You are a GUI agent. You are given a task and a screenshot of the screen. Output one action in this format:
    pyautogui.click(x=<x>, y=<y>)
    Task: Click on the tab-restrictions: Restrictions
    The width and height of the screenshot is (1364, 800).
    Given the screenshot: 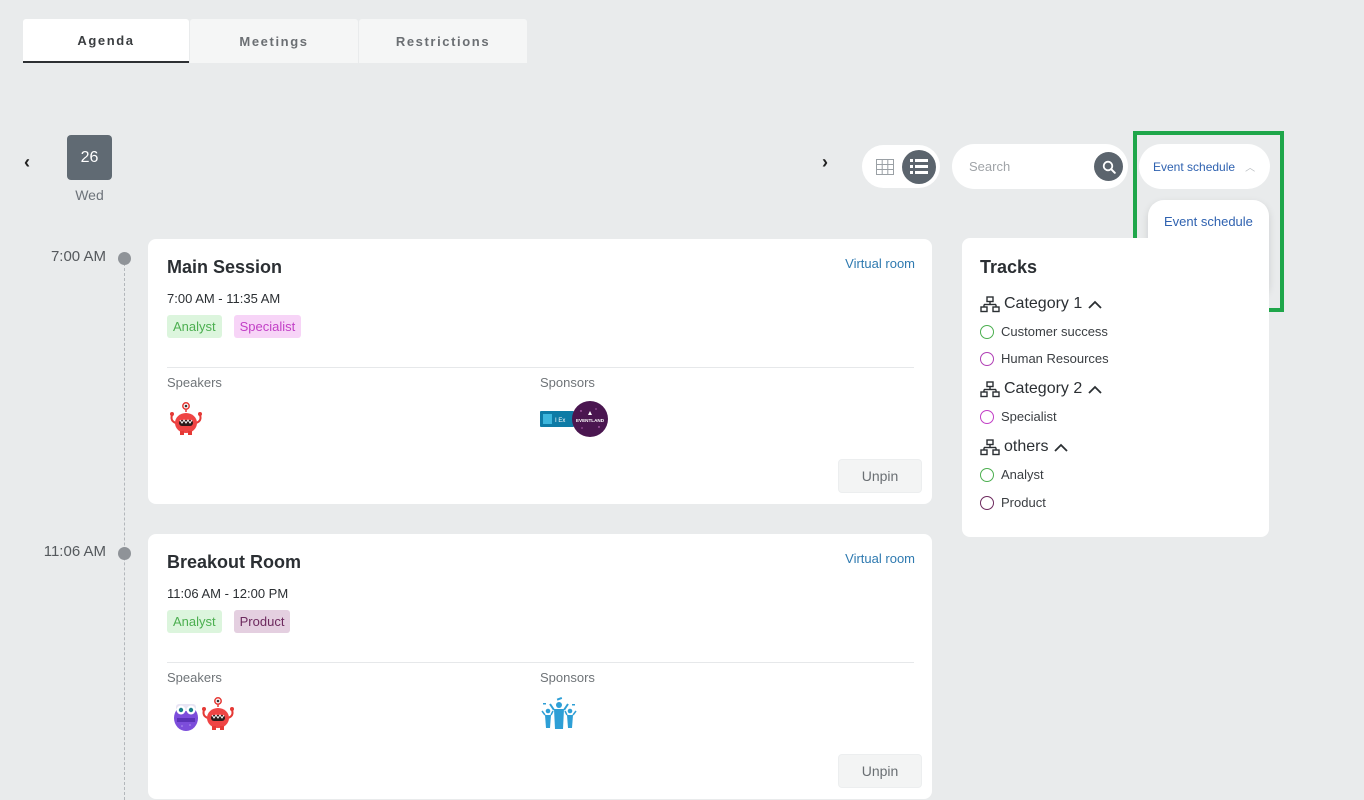 What is the action you would take?
    pyautogui.click(x=443, y=41)
    